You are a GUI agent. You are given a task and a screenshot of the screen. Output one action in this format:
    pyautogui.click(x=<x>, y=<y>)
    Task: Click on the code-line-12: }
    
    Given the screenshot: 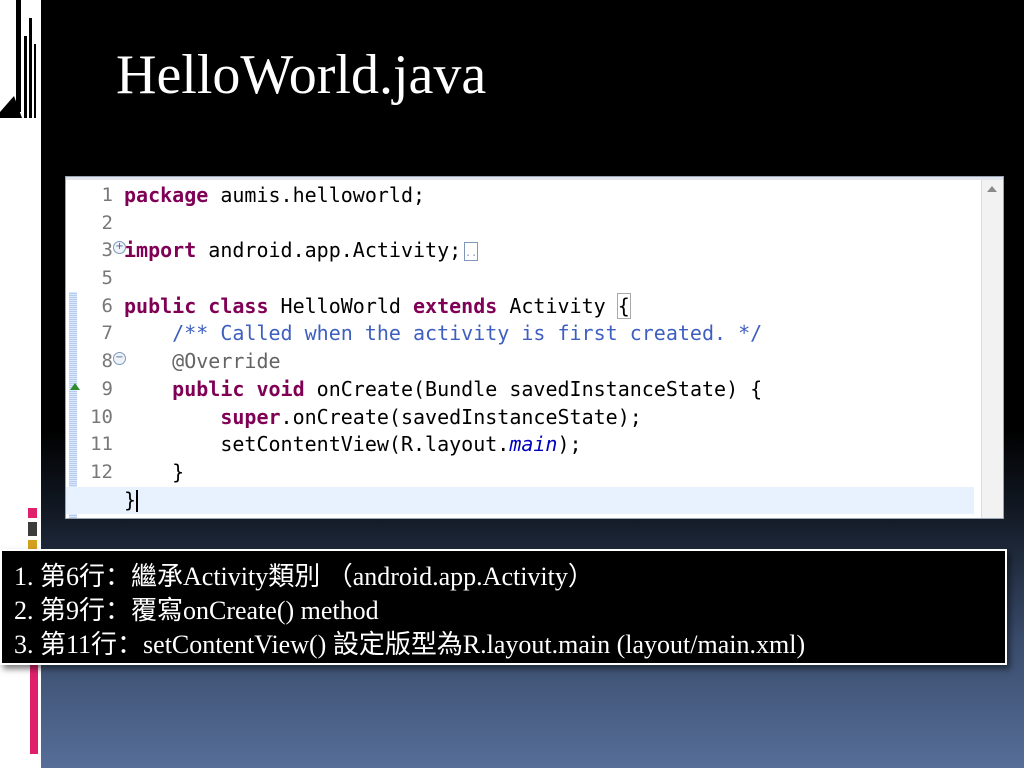 What is the action you would take?
    pyautogui.click(x=154, y=471)
    